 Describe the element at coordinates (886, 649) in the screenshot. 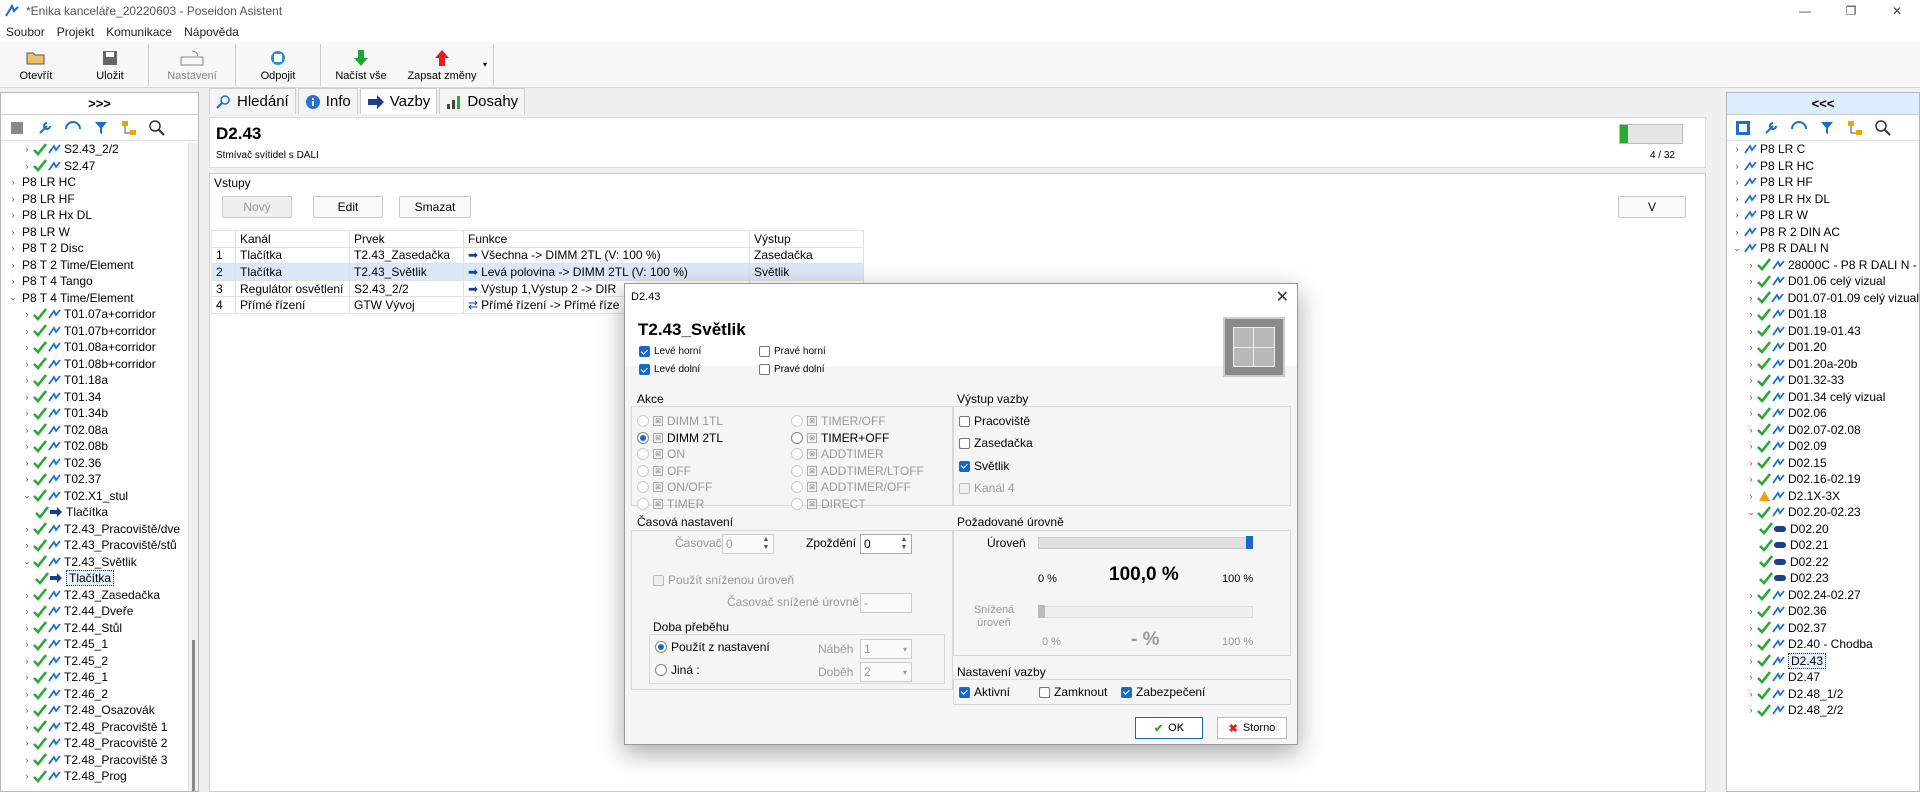

I see `ramp-up-select: 1 ▾` at that location.